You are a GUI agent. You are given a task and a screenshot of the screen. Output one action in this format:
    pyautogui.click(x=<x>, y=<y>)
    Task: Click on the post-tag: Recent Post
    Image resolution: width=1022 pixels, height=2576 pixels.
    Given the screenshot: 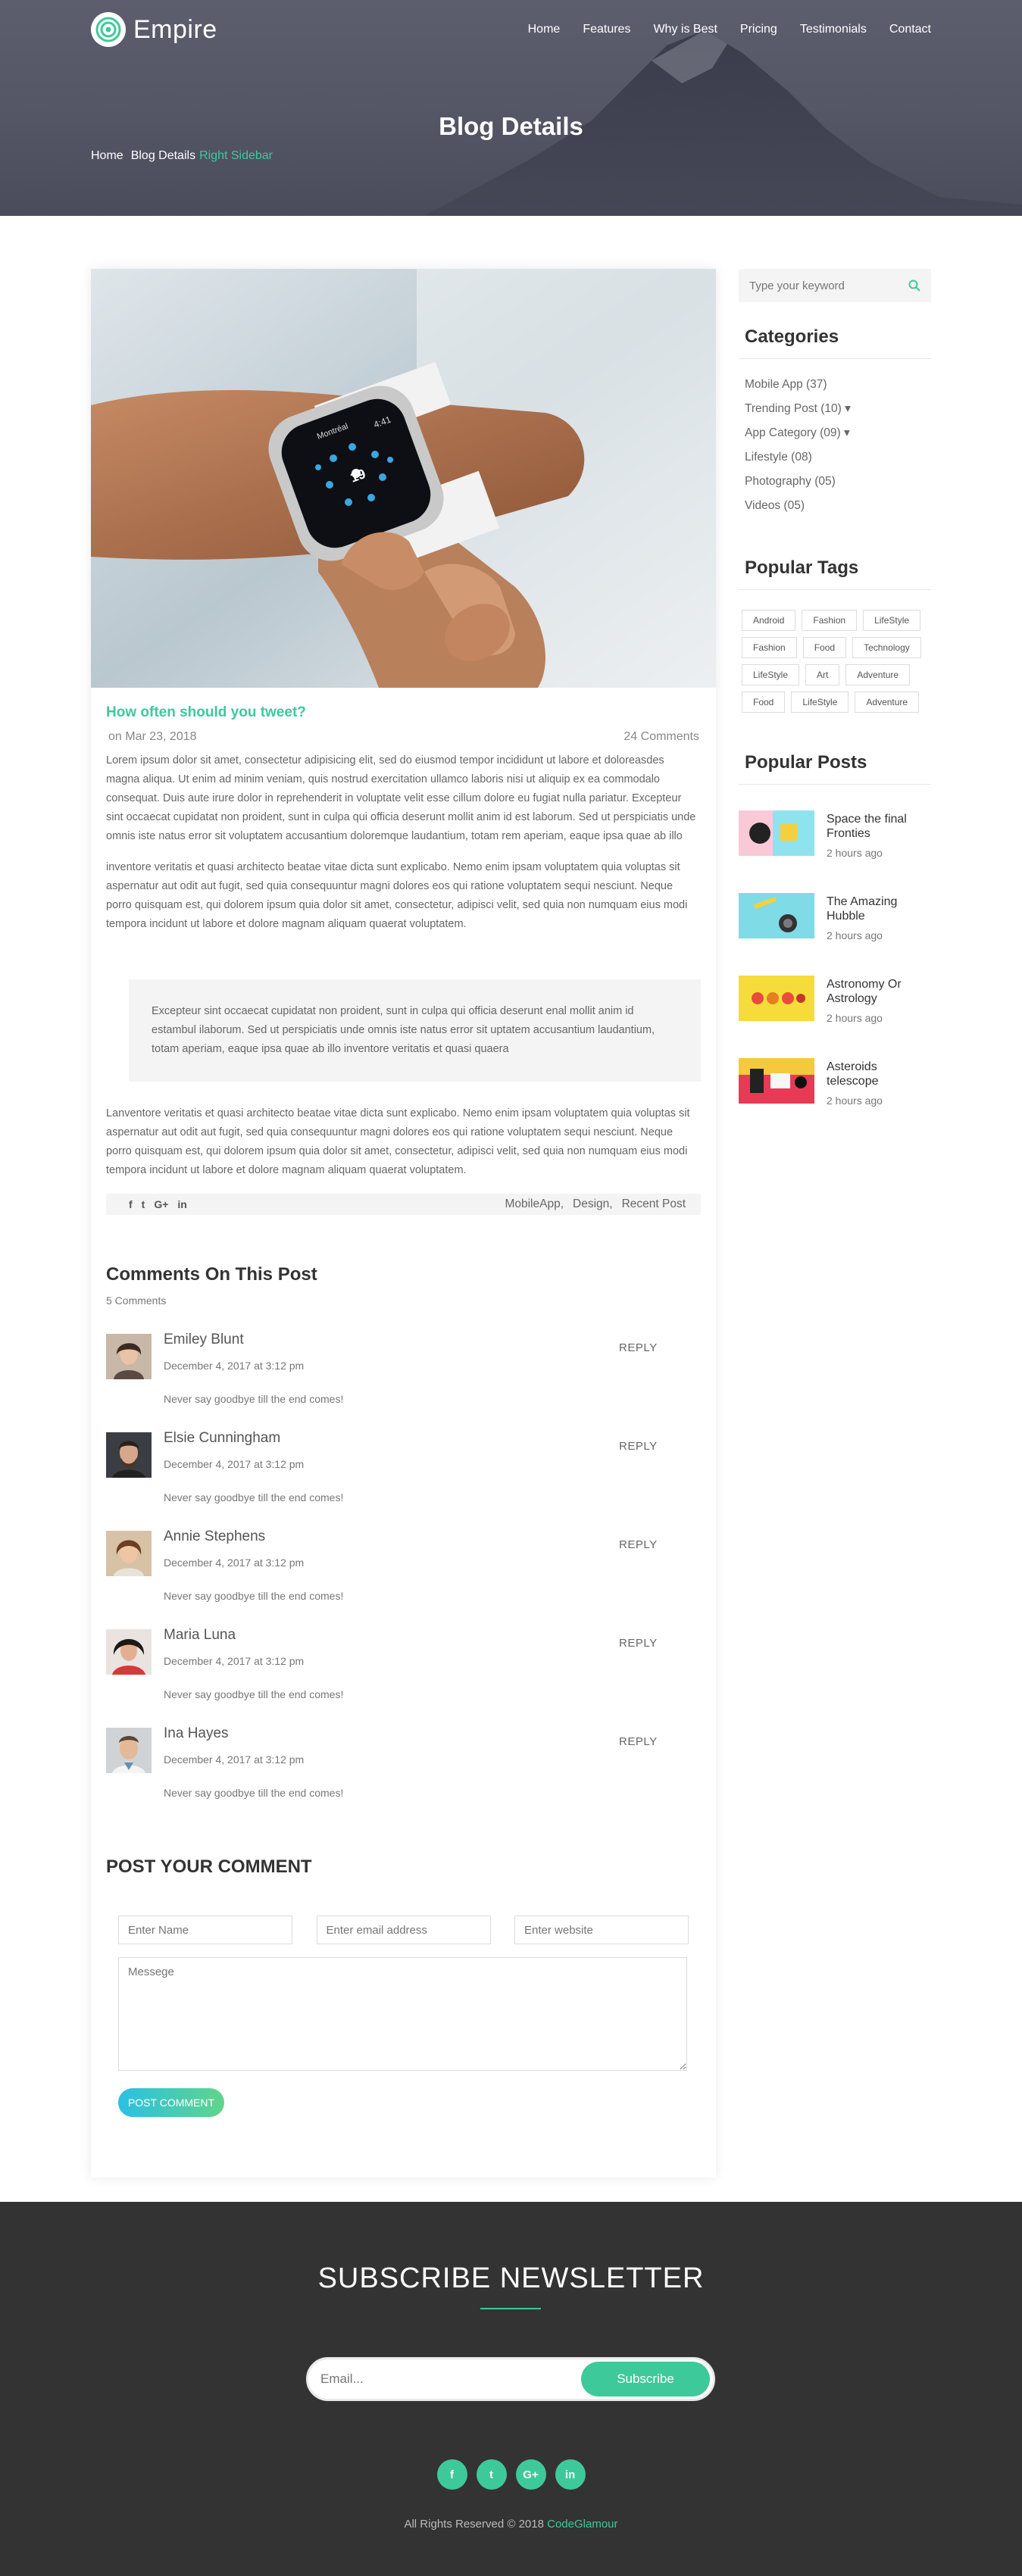 What is the action you would take?
    pyautogui.click(x=654, y=1204)
    